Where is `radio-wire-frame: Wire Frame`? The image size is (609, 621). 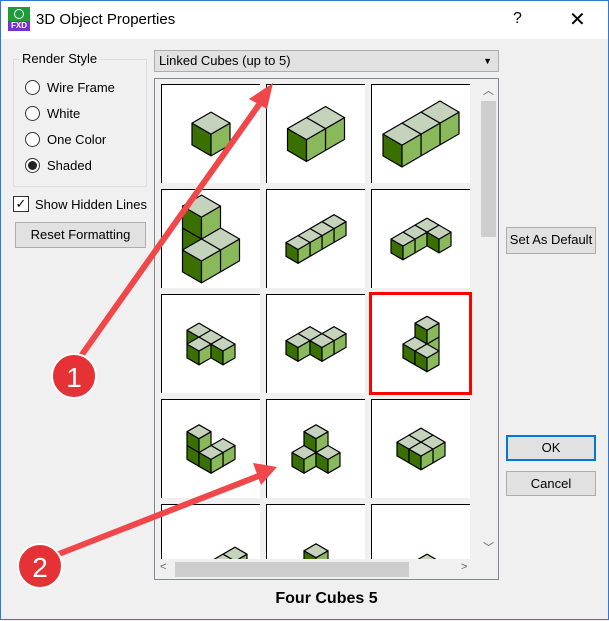
radio-wire-frame: Wire Frame is located at coordinates (70, 87).